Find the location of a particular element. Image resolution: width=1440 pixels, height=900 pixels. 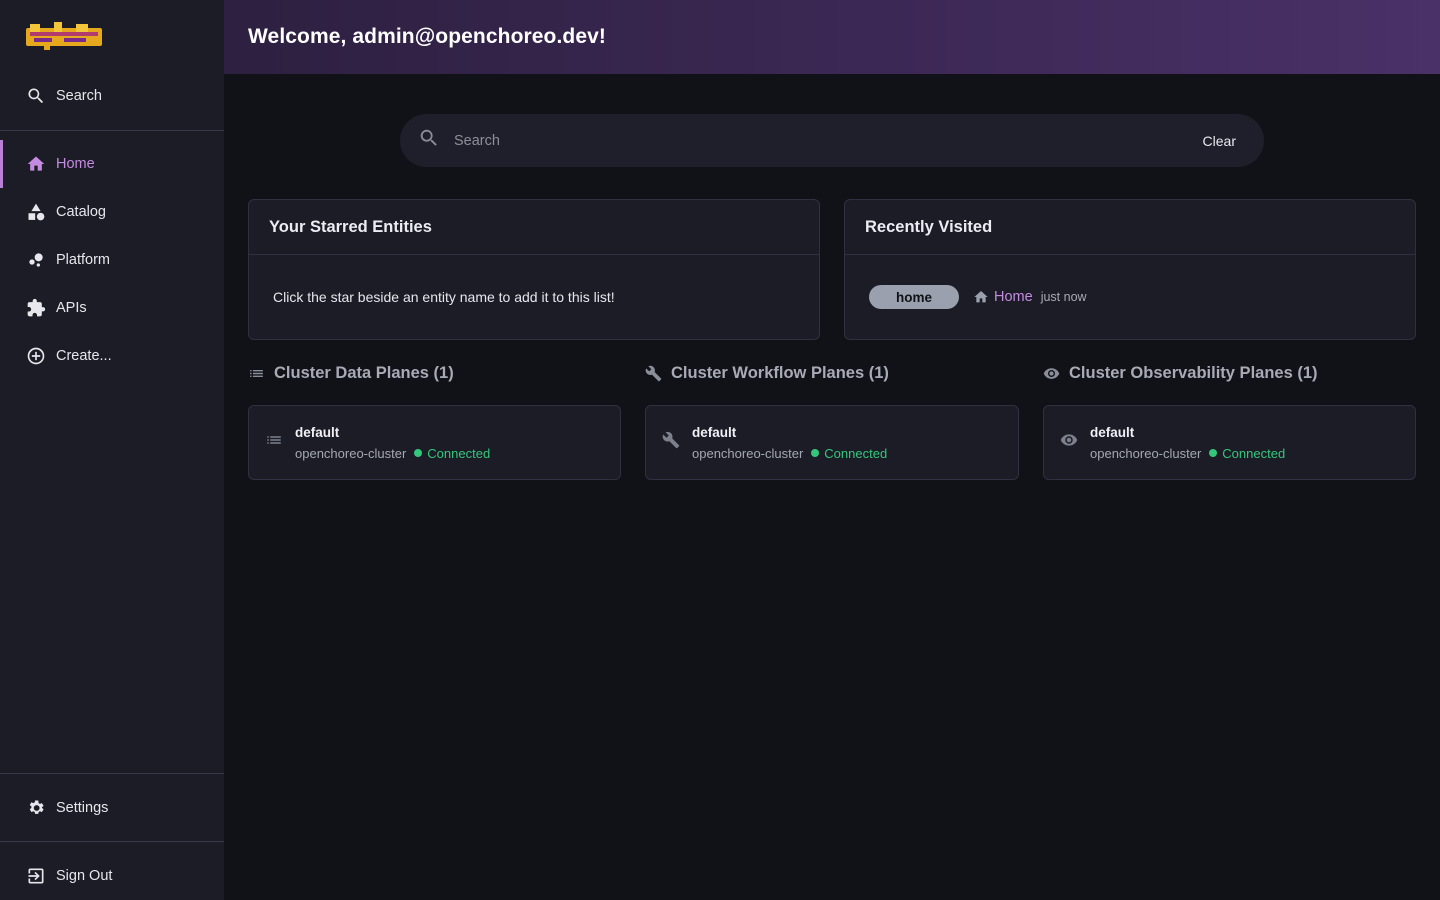

sidebar-search: Search is located at coordinates (112, 96).